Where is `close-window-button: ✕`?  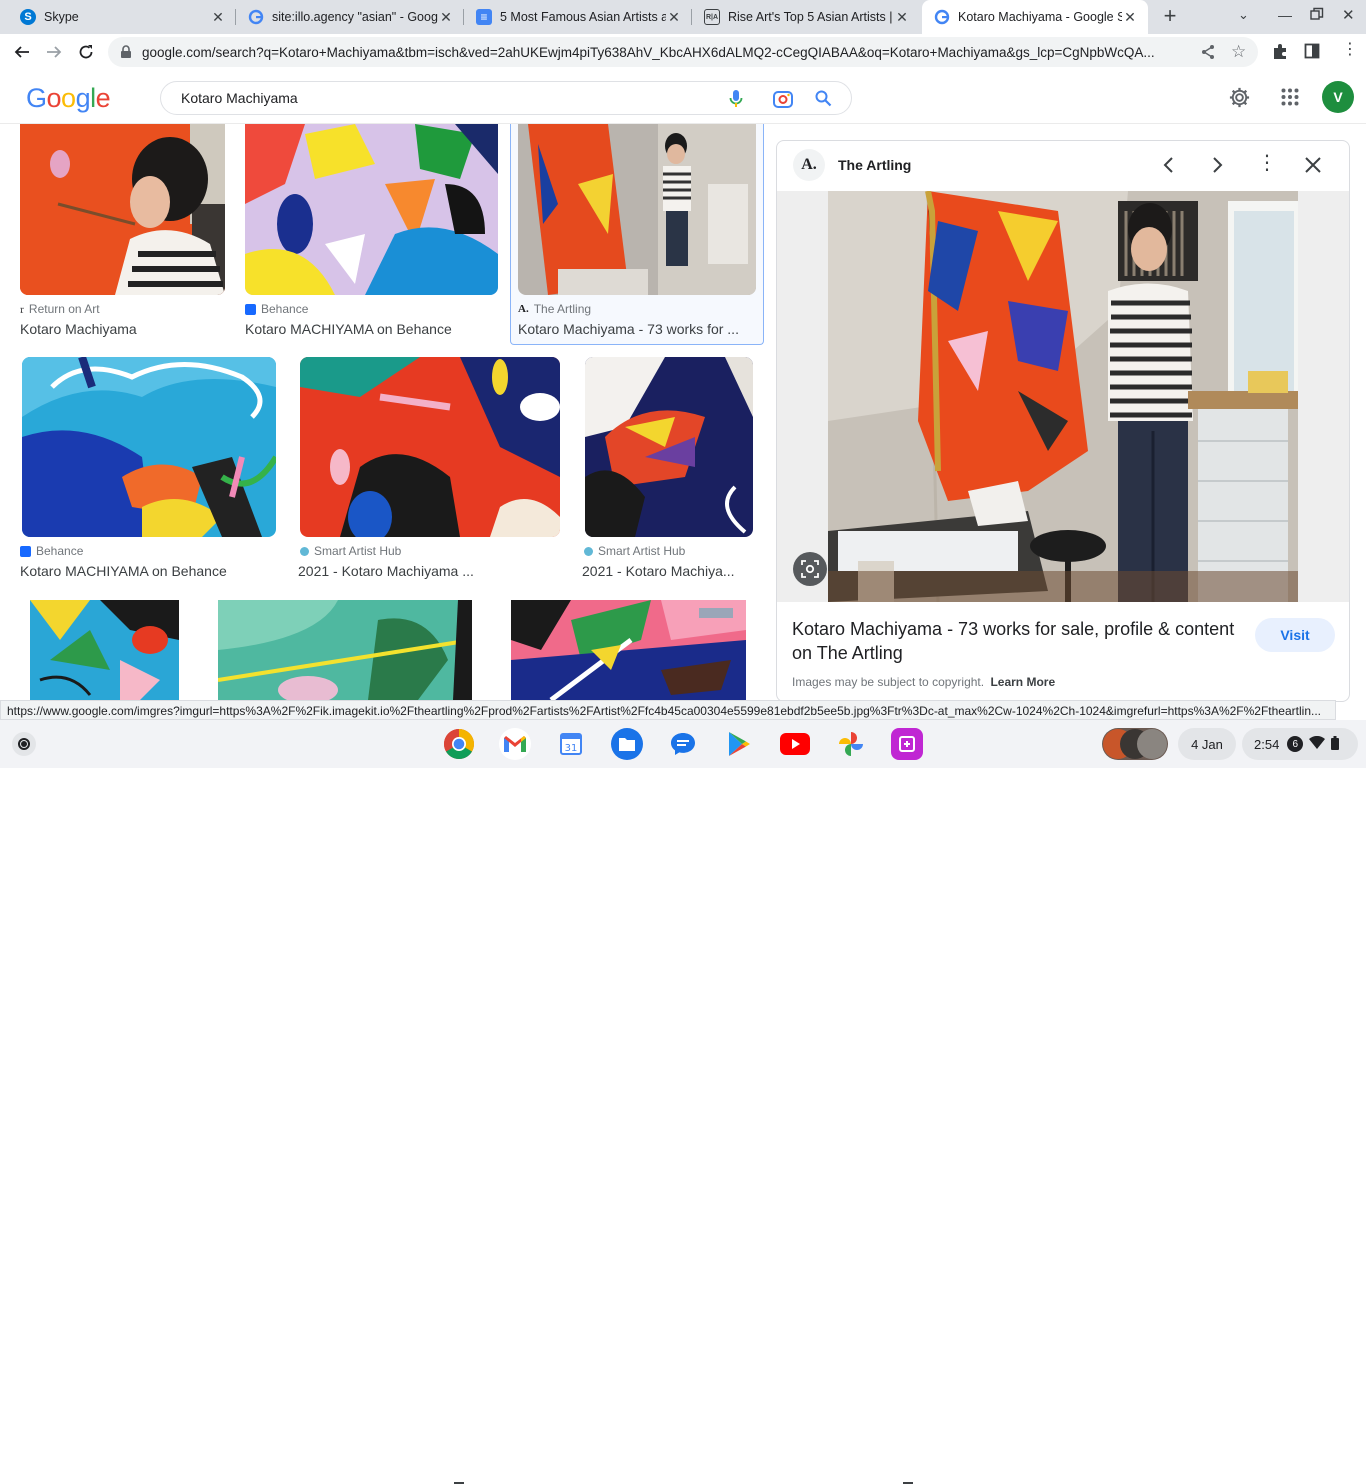
close-window-button: ✕ is located at coordinates (1348, 15).